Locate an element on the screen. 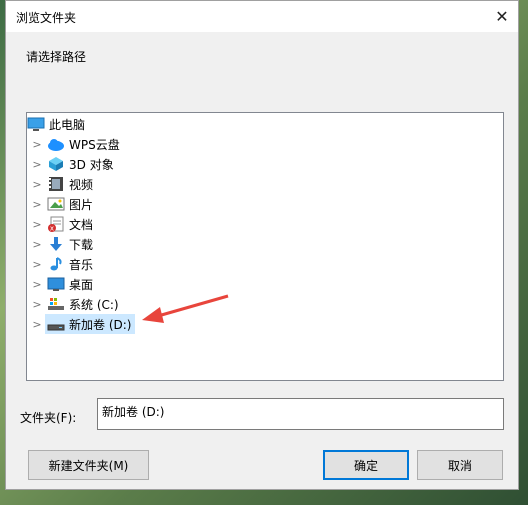 The image size is (528, 505). tree-item-label: 桌面 is located at coordinates (81, 284).